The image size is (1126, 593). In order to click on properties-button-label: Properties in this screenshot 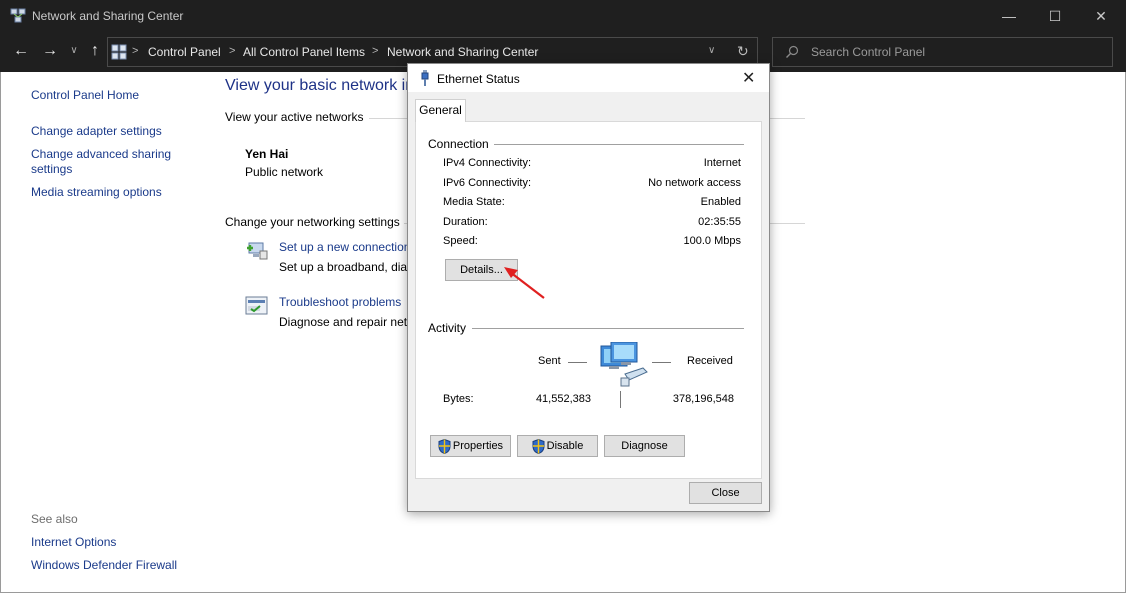, I will do `click(478, 446)`.